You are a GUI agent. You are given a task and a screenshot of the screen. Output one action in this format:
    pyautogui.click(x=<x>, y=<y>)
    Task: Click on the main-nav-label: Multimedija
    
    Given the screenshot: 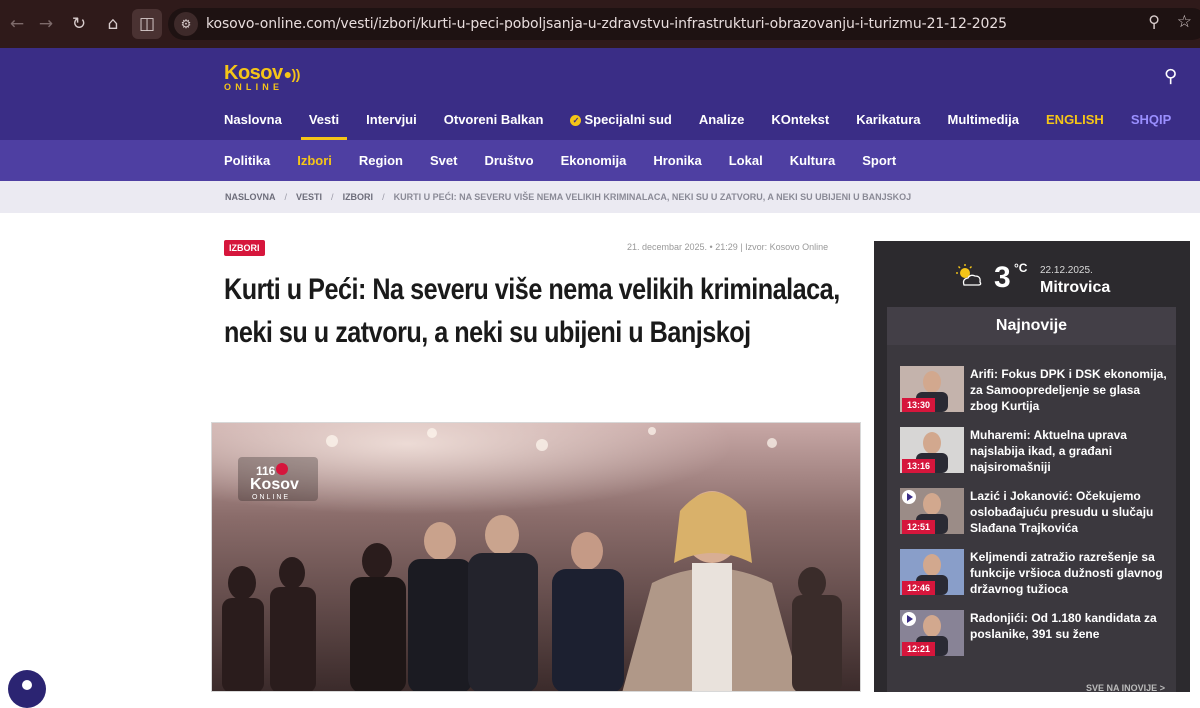 What is the action you would take?
    pyautogui.click(x=983, y=119)
    